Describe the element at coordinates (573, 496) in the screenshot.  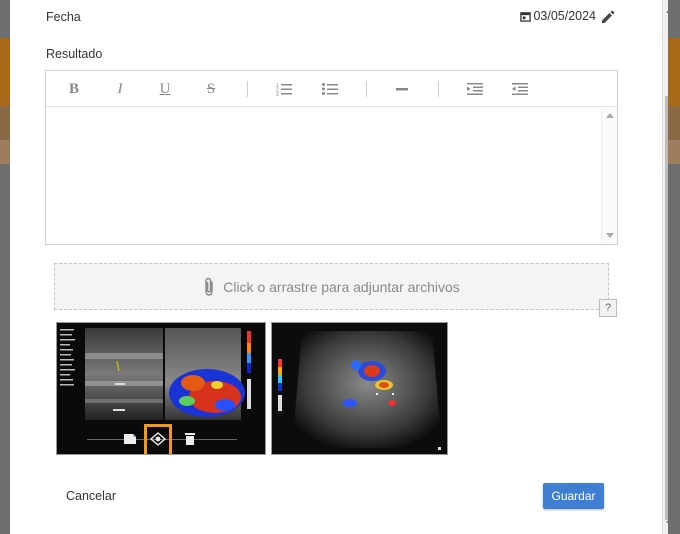
I see `save-button: Guardar` at that location.